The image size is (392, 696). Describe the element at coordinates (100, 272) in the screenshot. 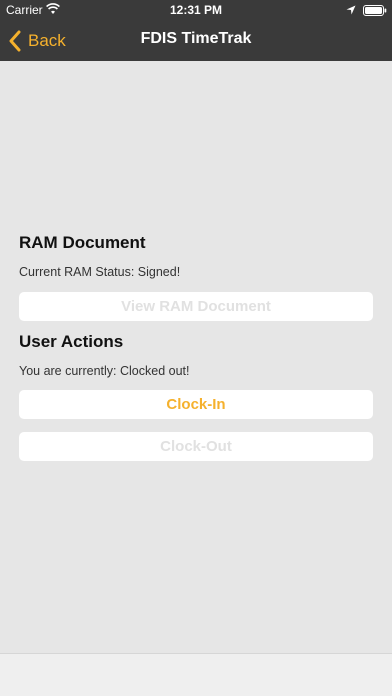

I see `ram-status-text: Current RAM Status: Signed!` at that location.